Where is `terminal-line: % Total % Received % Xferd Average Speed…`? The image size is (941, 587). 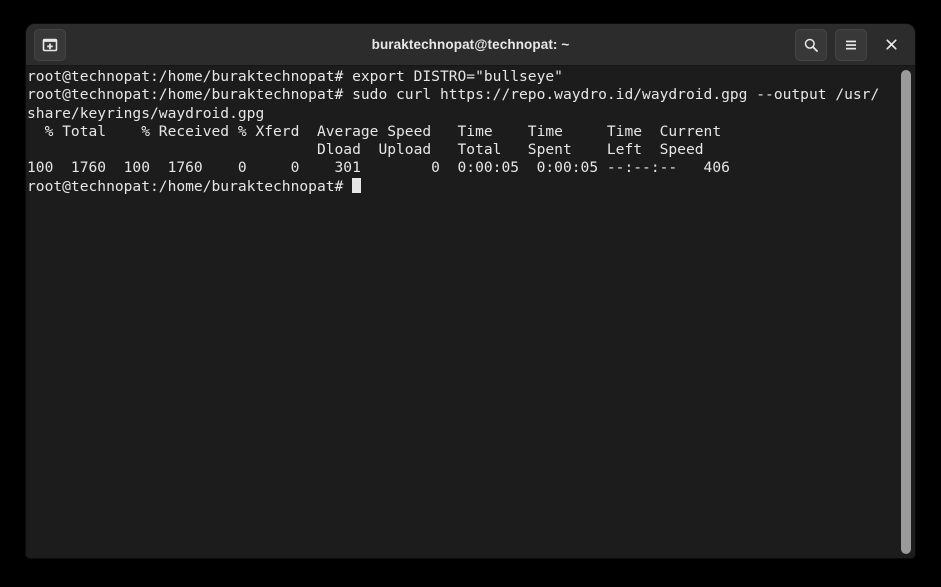 terminal-line: % Total % Received % Xferd Average Speed… is located at coordinates (374, 131).